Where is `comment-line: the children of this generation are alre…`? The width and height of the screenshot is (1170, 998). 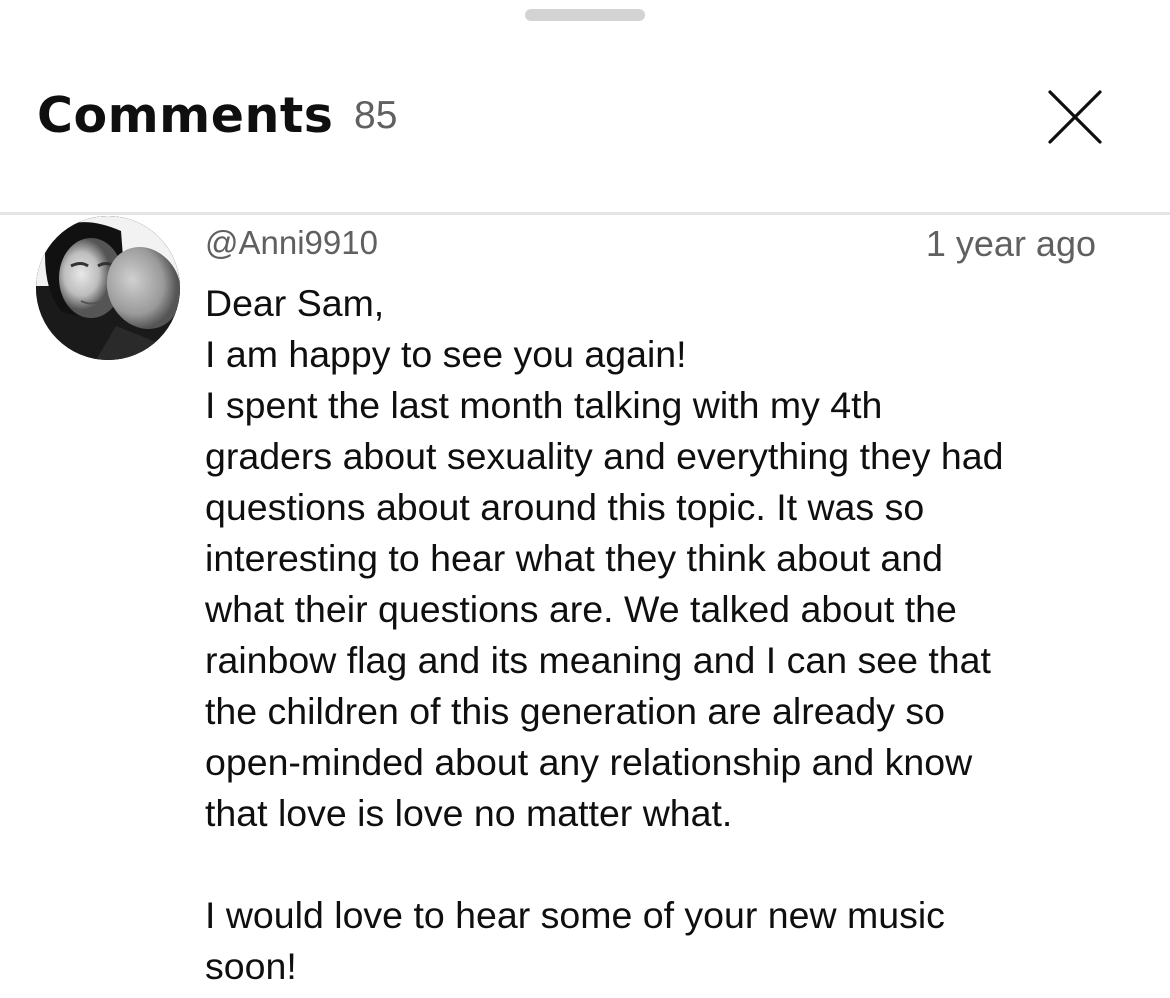
comment-line: the children of this generation are alre… is located at coordinates (575, 711).